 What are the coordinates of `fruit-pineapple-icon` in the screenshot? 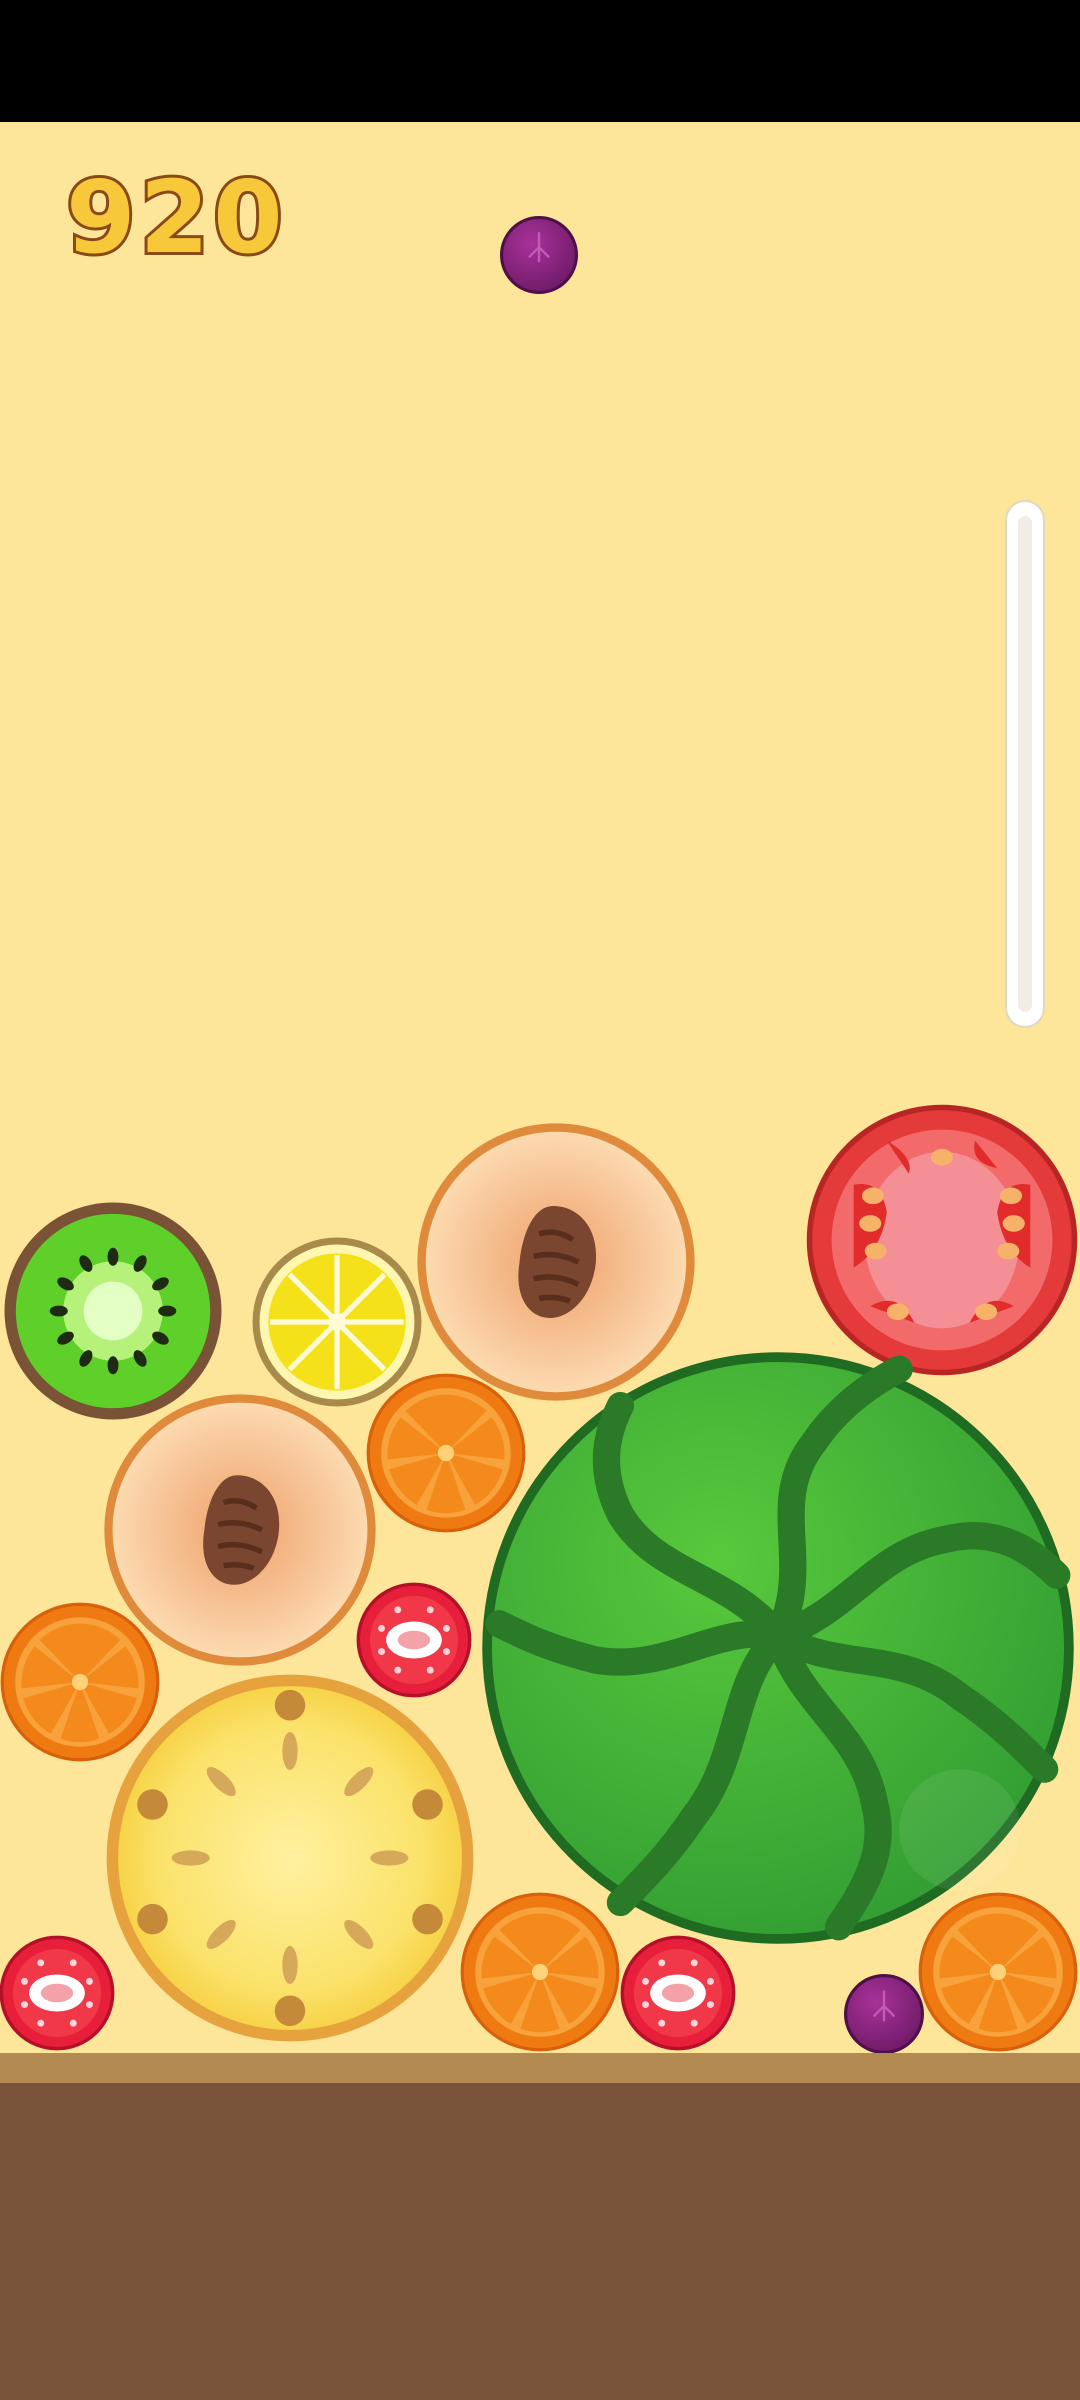 It's located at (290, 1858).